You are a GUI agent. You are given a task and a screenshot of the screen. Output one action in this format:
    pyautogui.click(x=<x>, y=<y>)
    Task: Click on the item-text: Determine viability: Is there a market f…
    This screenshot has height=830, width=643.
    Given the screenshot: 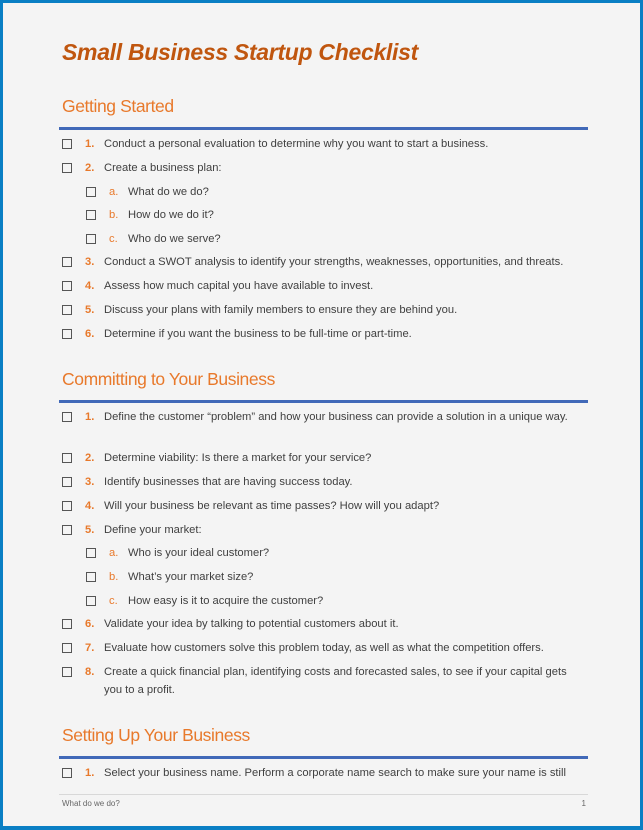 What is the action you would take?
    pyautogui.click(x=238, y=458)
    